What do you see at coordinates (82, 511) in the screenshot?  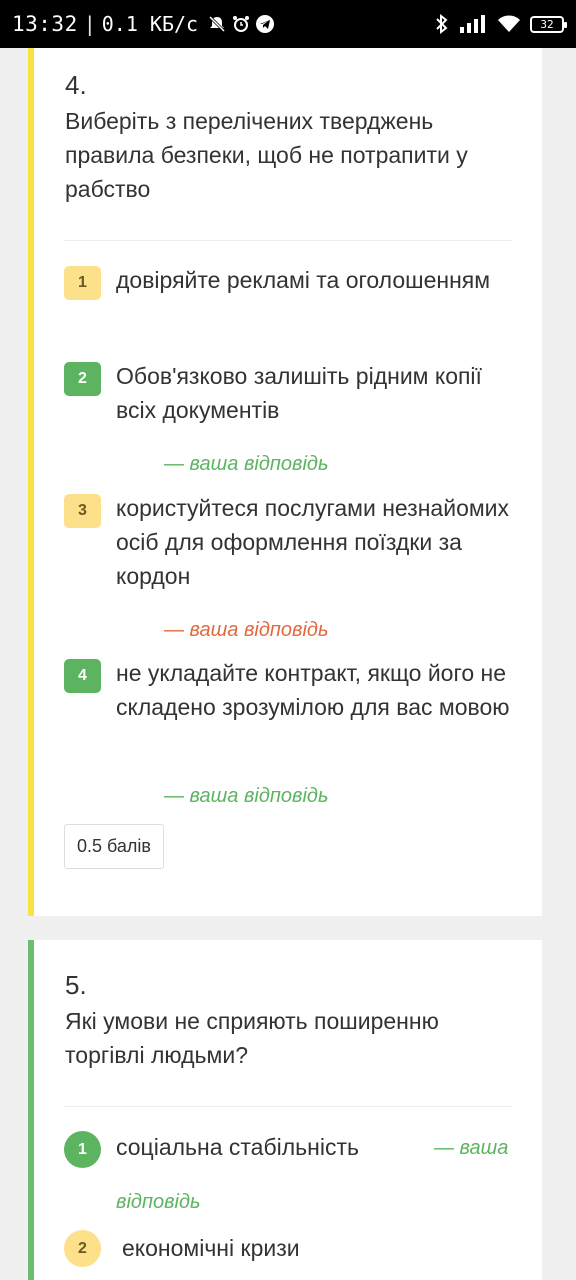 I see `option-number-badge: 3` at bounding box center [82, 511].